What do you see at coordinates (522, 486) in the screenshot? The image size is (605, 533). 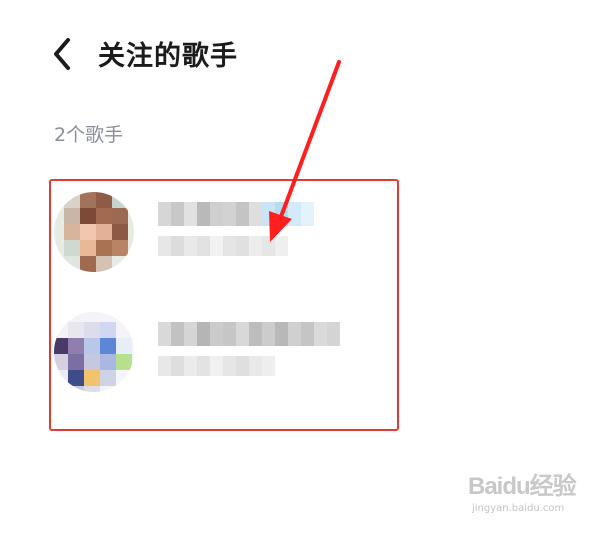 I see `watermark-logo: Baidu经验` at bounding box center [522, 486].